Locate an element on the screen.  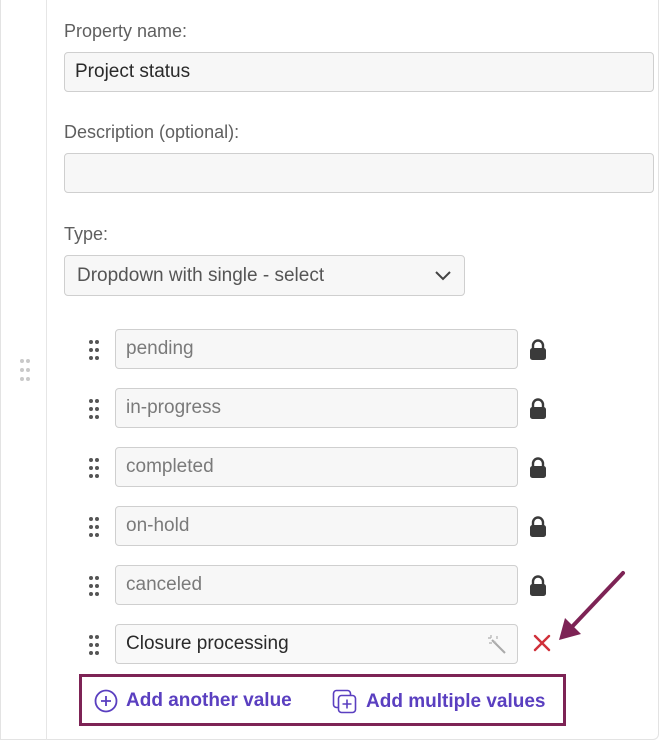
type-select: Dropdown with single - select is located at coordinates (264, 275).